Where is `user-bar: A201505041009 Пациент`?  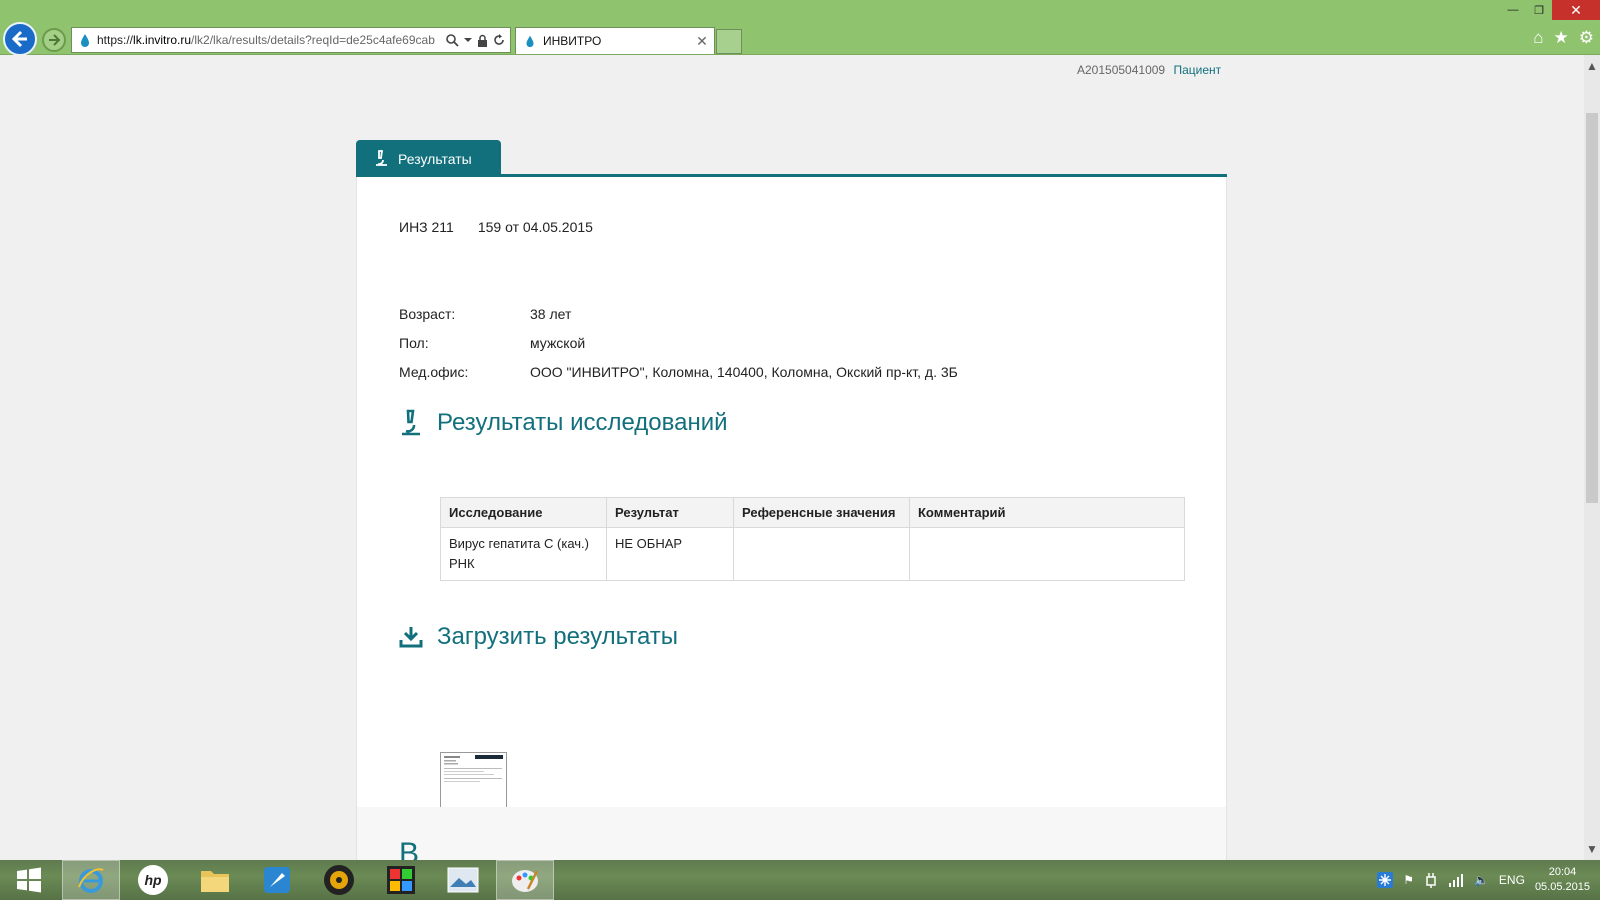
user-bar: A201505041009 Пациент is located at coordinates (1149, 70).